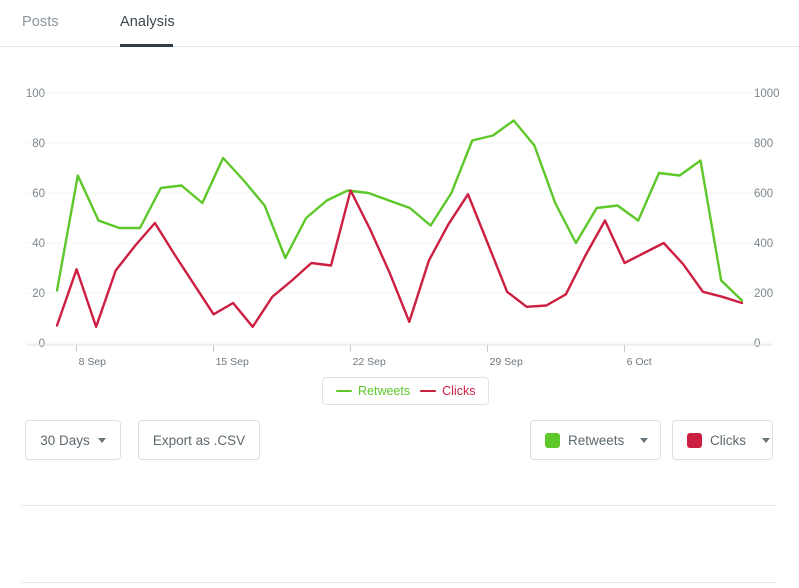 This screenshot has height=588, width=799. What do you see at coordinates (399, 582) in the screenshot?
I see `divider` at bounding box center [399, 582].